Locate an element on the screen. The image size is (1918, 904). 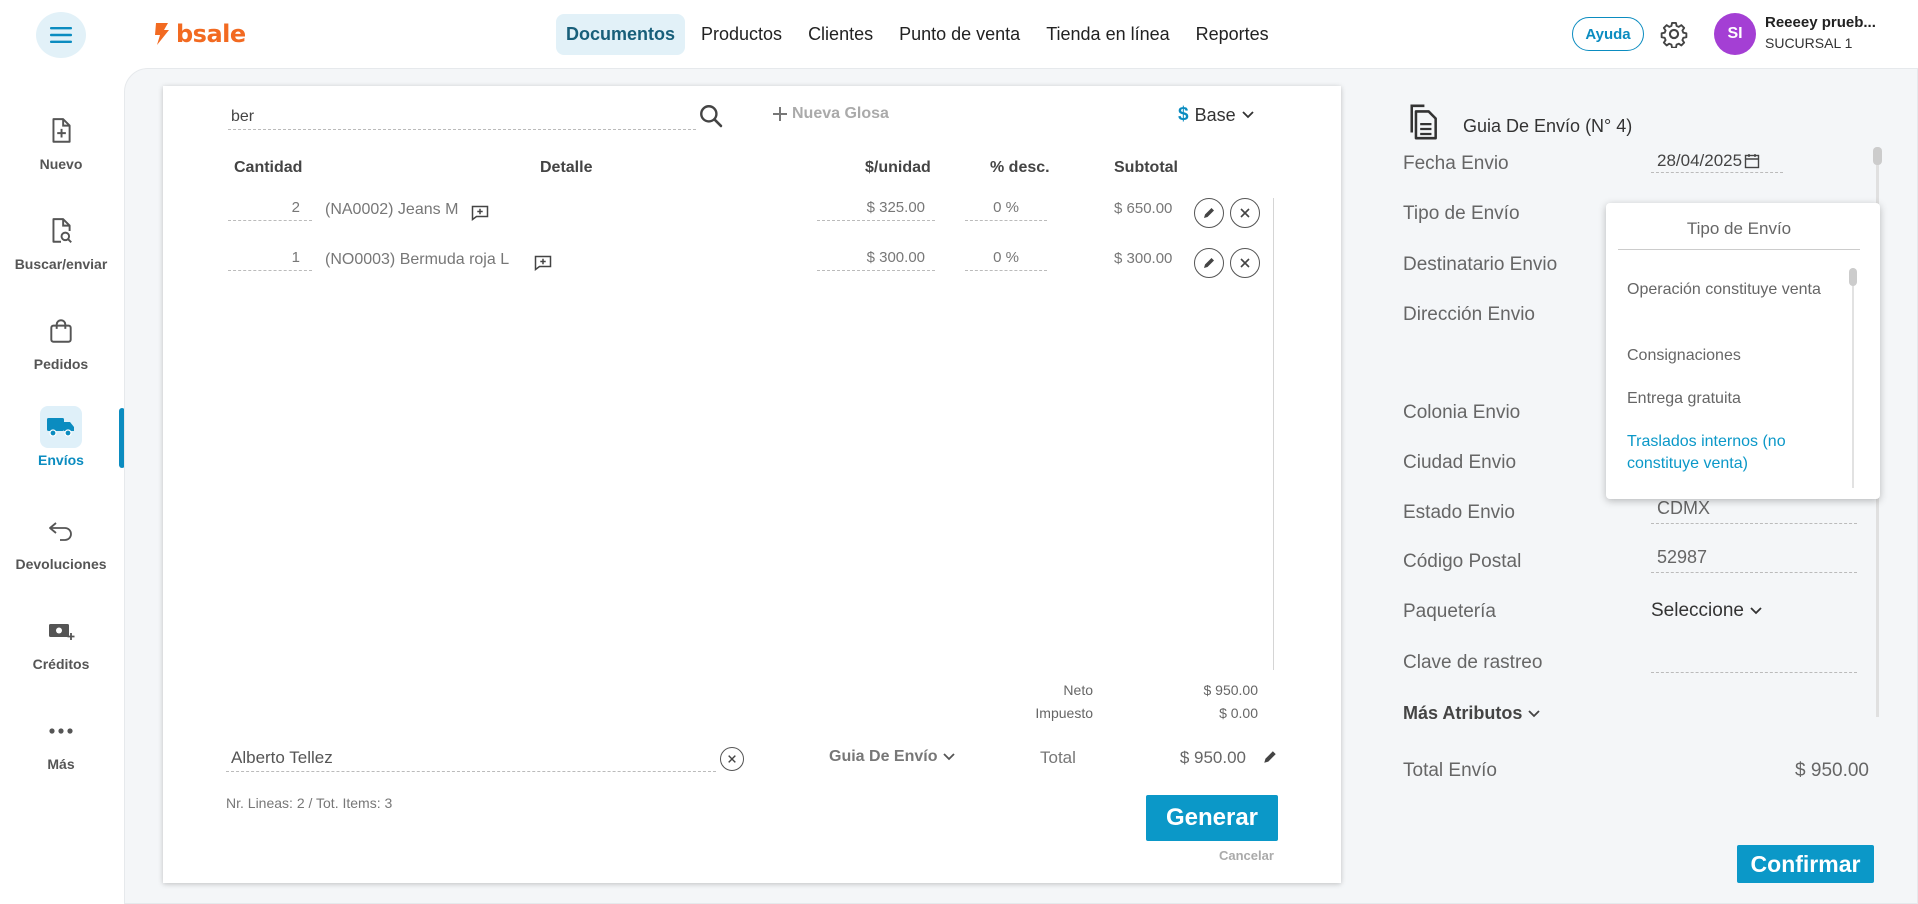
currency-label: Base is located at coordinates (1215, 114).